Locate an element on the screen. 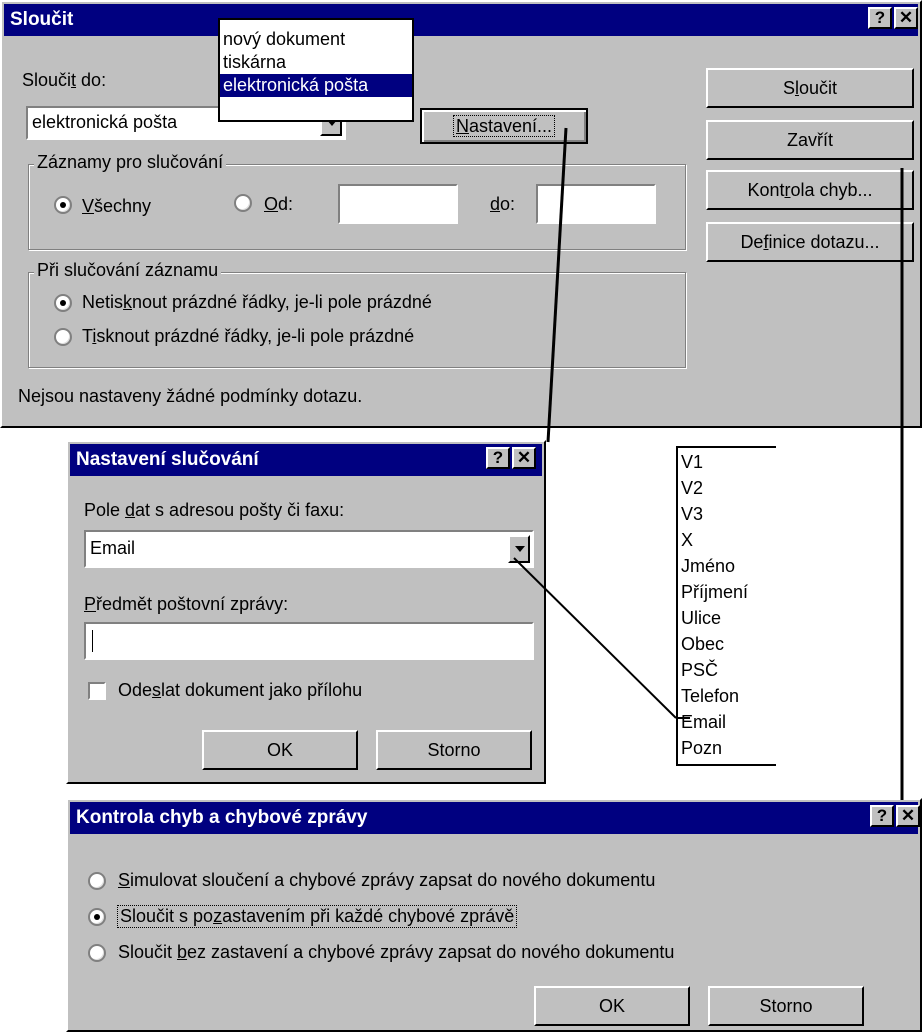 This screenshot has width=922, height=1032. connector-setup is located at coordinates (557, 285).